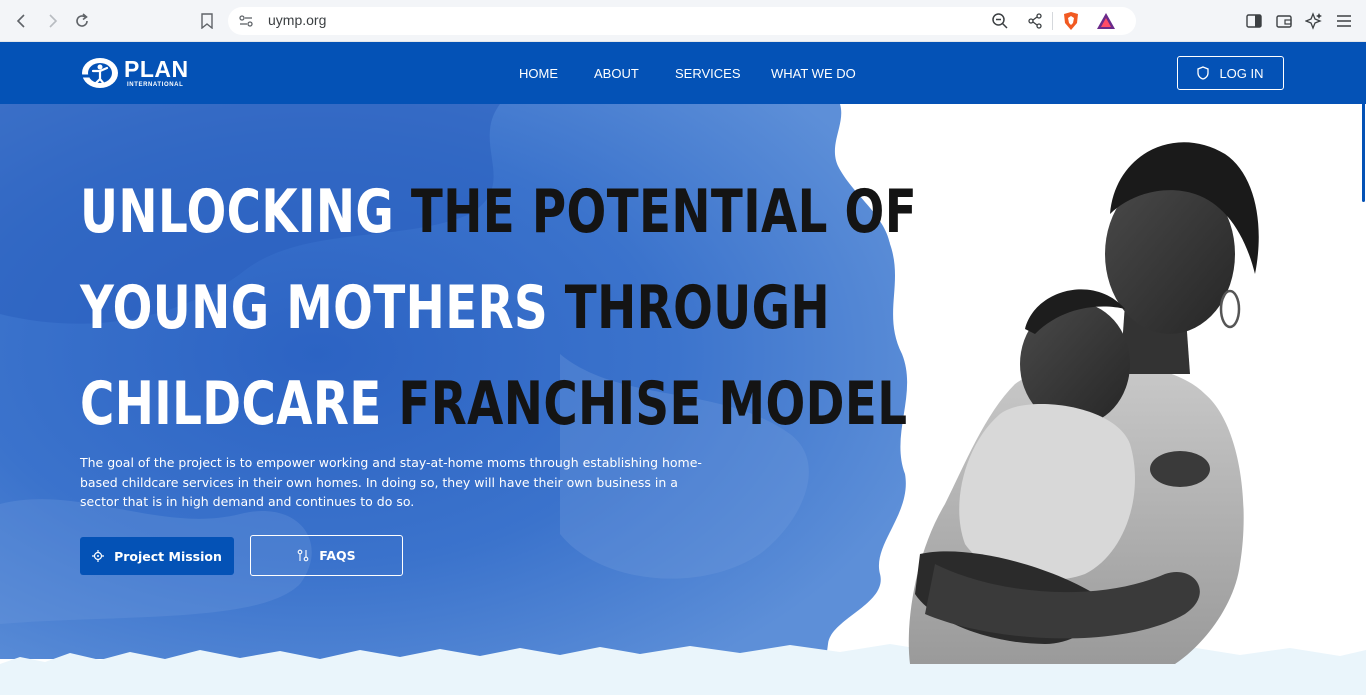 Image resolution: width=1366 pixels, height=695 pixels. What do you see at coordinates (1000, 23) in the screenshot?
I see `zoom-out-icon` at bounding box center [1000, 23].